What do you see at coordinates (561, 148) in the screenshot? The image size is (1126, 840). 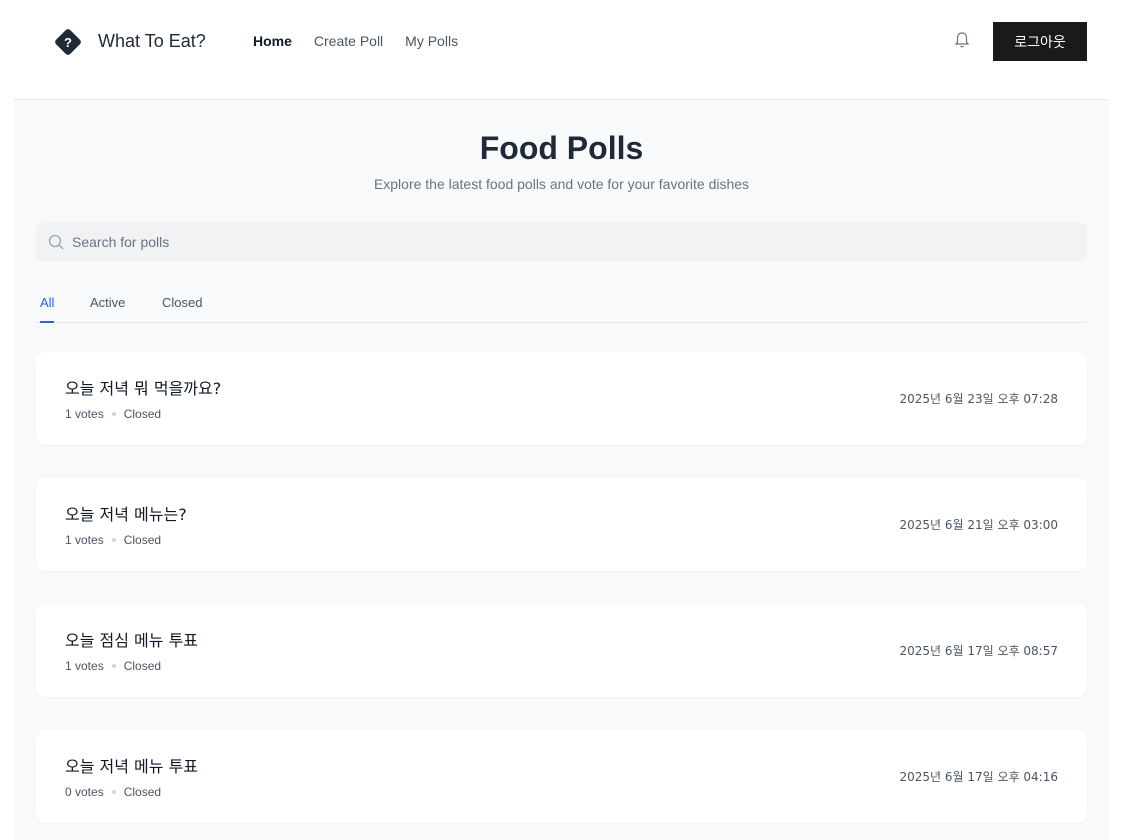 I see `page-title: Food Polls` at bounding box center [561, 148].